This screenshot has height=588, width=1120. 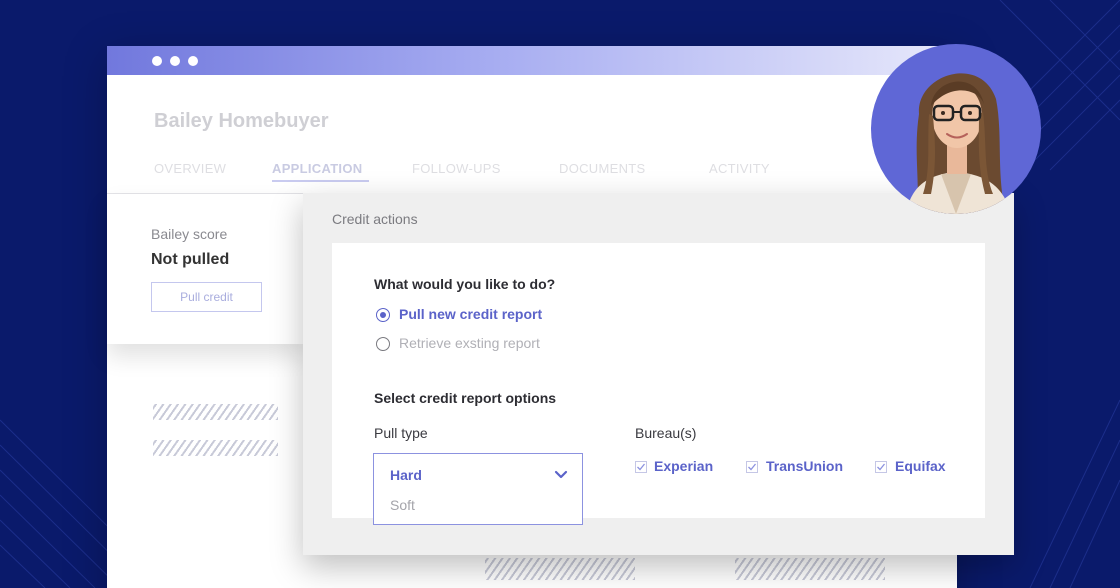 I want to click on options-section-title: Select credit report options, so click(x=465, y=398).